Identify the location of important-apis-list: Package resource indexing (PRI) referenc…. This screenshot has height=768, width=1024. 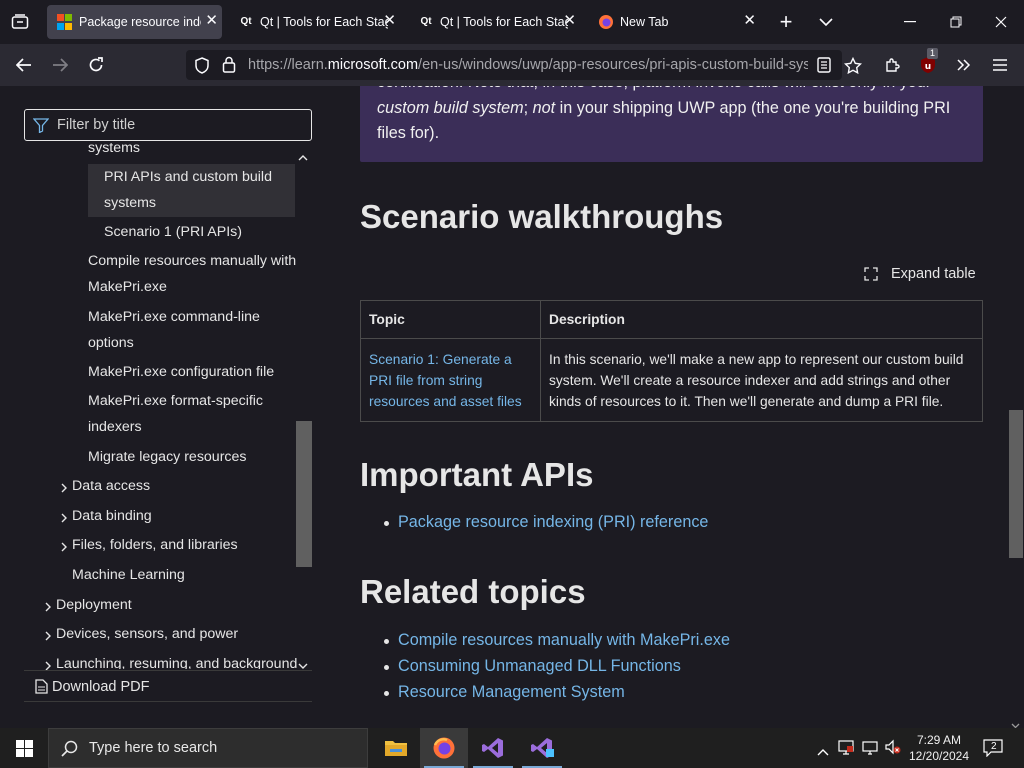
(545, 526).